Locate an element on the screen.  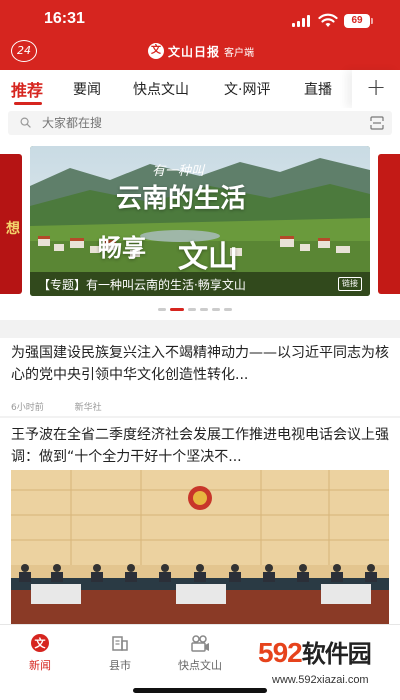
battery-tip is located at coordinates (372, 21).